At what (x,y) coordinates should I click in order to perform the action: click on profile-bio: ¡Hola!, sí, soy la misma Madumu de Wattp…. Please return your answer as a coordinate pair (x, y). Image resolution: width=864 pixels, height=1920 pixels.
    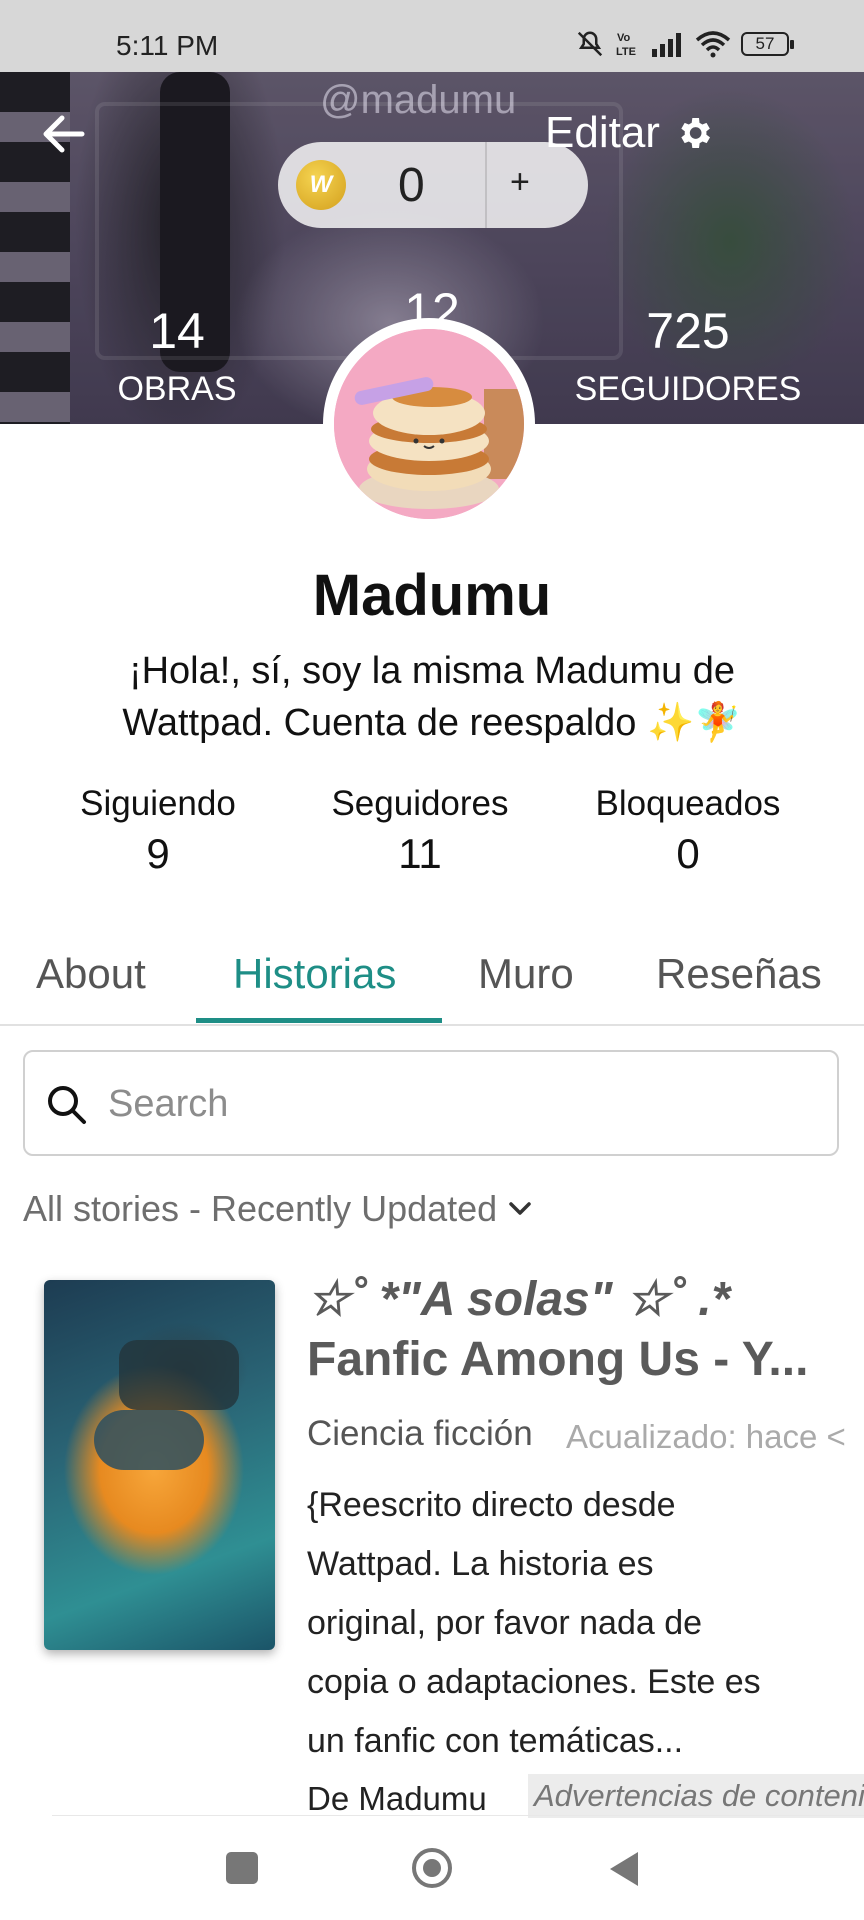
    Looking at the image, I should click on (432, 697).